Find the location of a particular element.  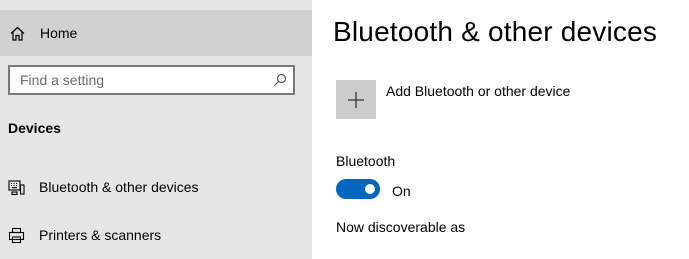

toggle-knob is located at coordinates (370, 189).